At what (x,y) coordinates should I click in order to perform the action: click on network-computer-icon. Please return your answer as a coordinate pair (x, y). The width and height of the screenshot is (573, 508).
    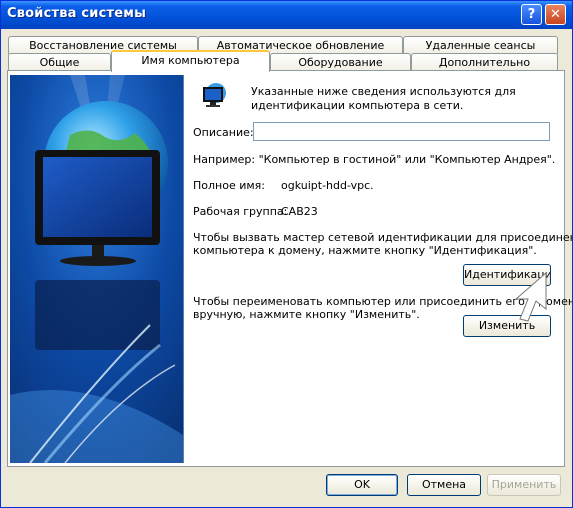
    Looking at the image, I should click on (214, 95).